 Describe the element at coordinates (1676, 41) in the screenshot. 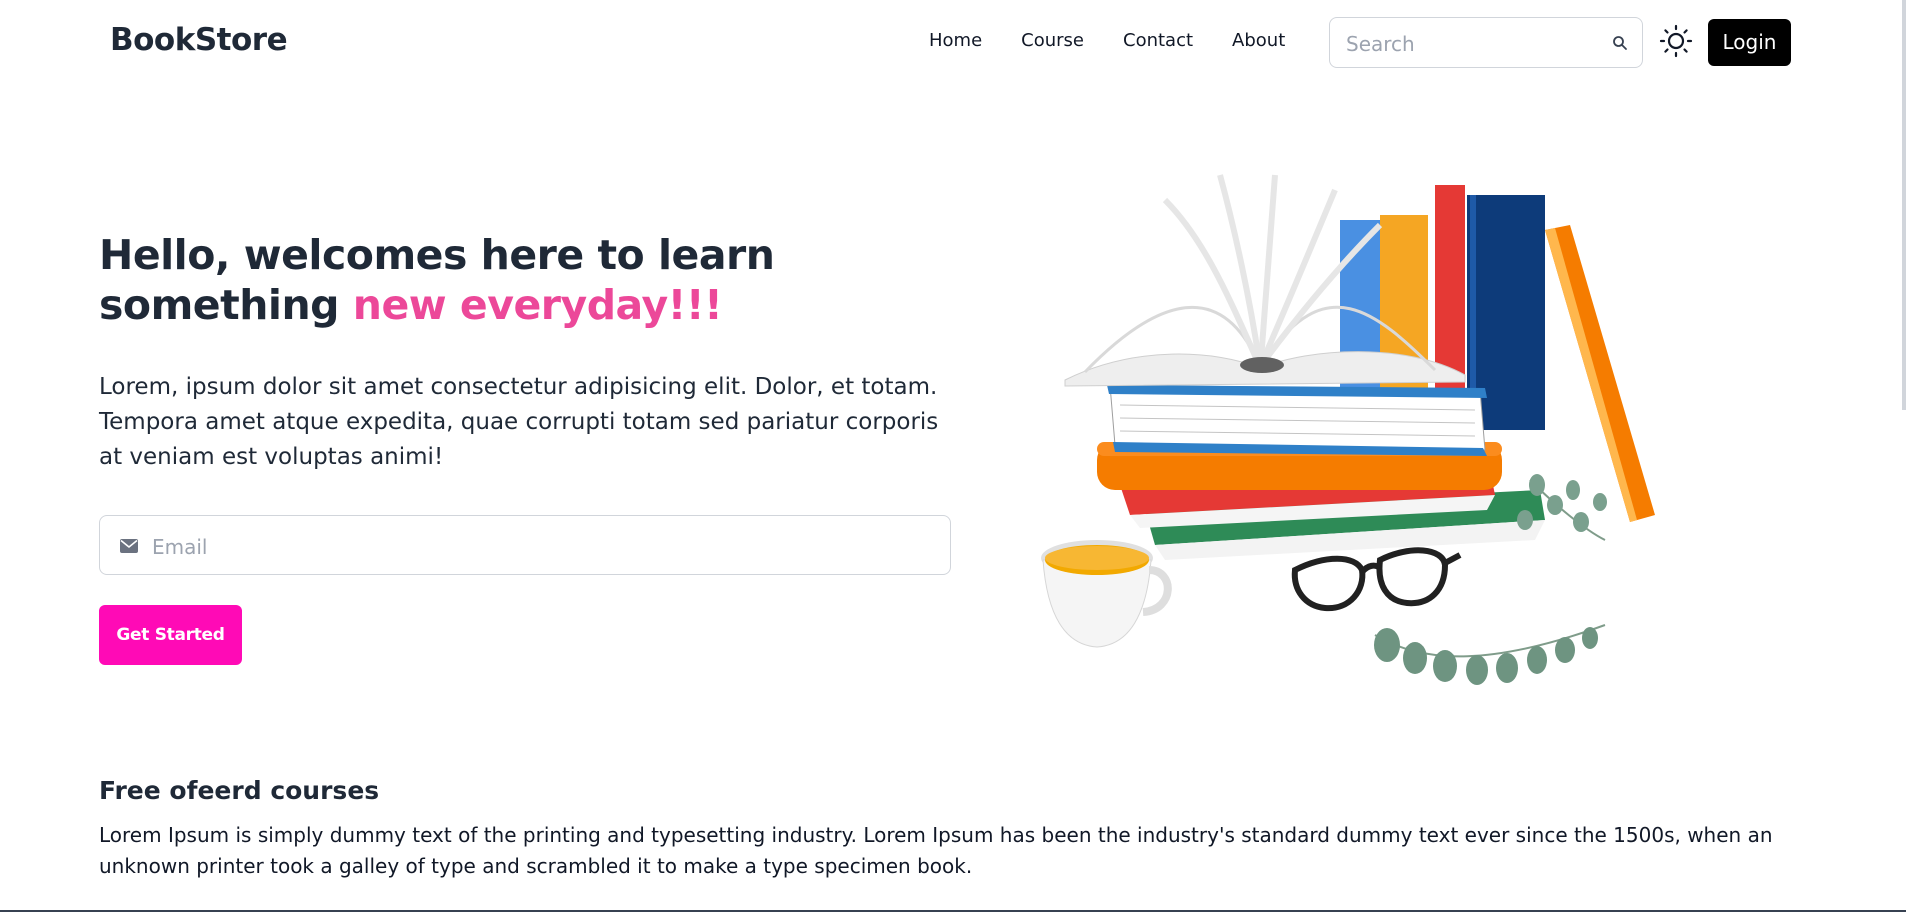

I see `sun-icon` at that location.